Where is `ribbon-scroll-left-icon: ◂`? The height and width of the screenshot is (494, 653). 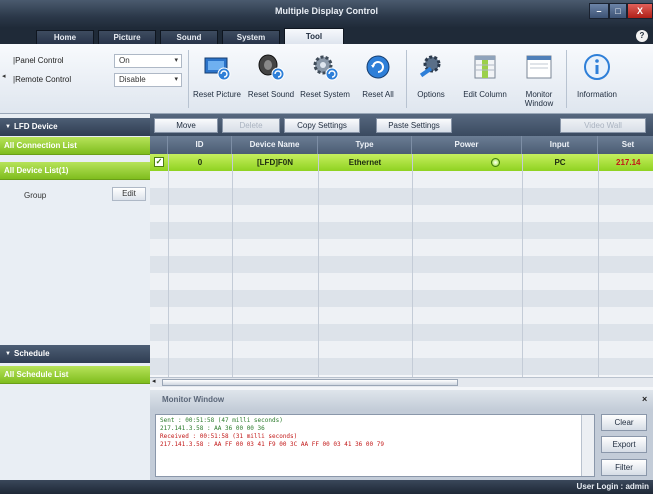 ribbon-scroll-left-icon: ◂ is located at coordinates (5, 77).